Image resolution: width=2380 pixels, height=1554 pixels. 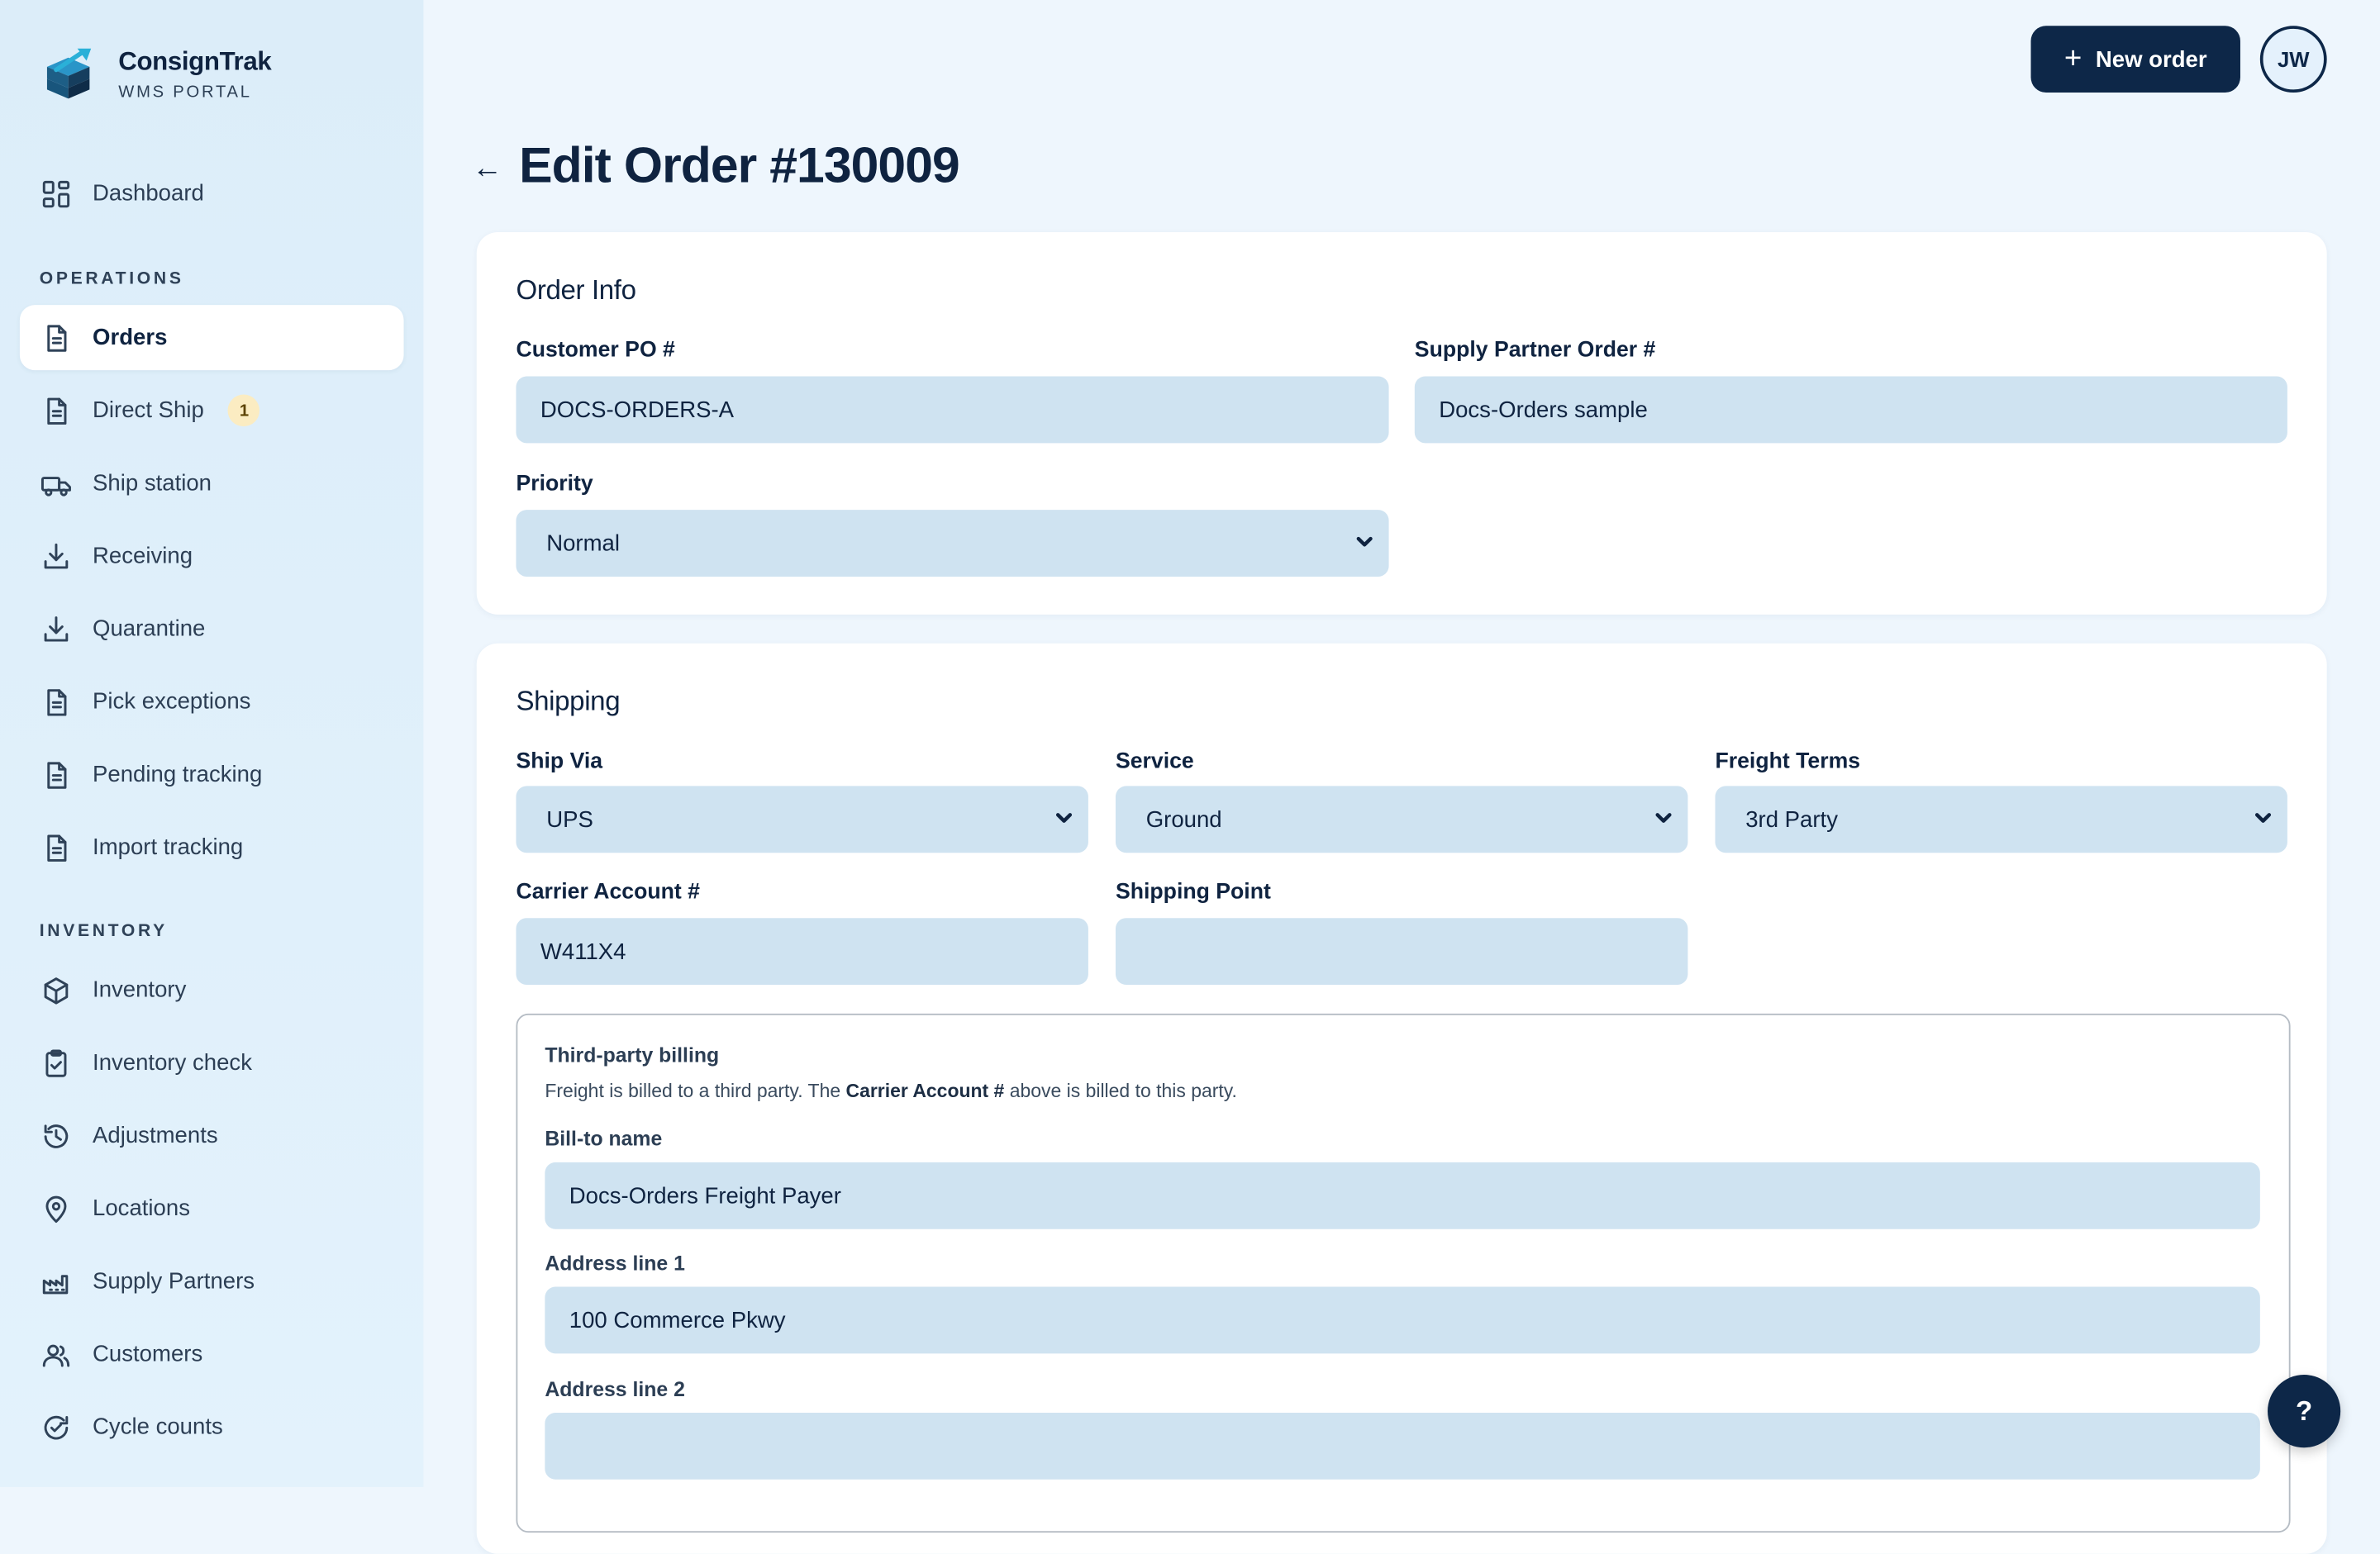 What do you see at coordinates (559, 761) in the screenshot?
I see `ship-via-label: Ship Via` at bounding box center [559, 761].